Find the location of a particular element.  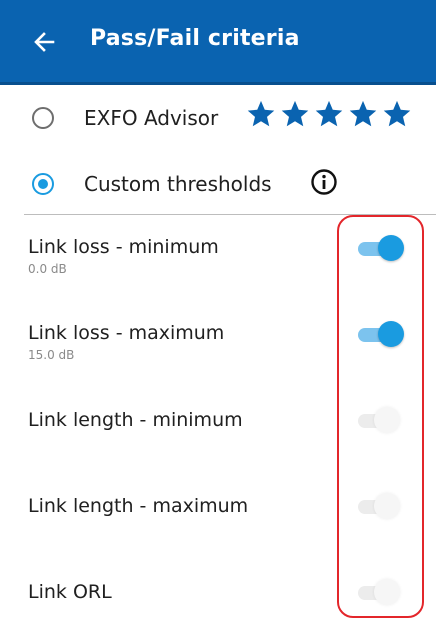

setting-row-link-loss-maximum: Link loss - maximum 15.0 dB is located at coordinates (218, 344).